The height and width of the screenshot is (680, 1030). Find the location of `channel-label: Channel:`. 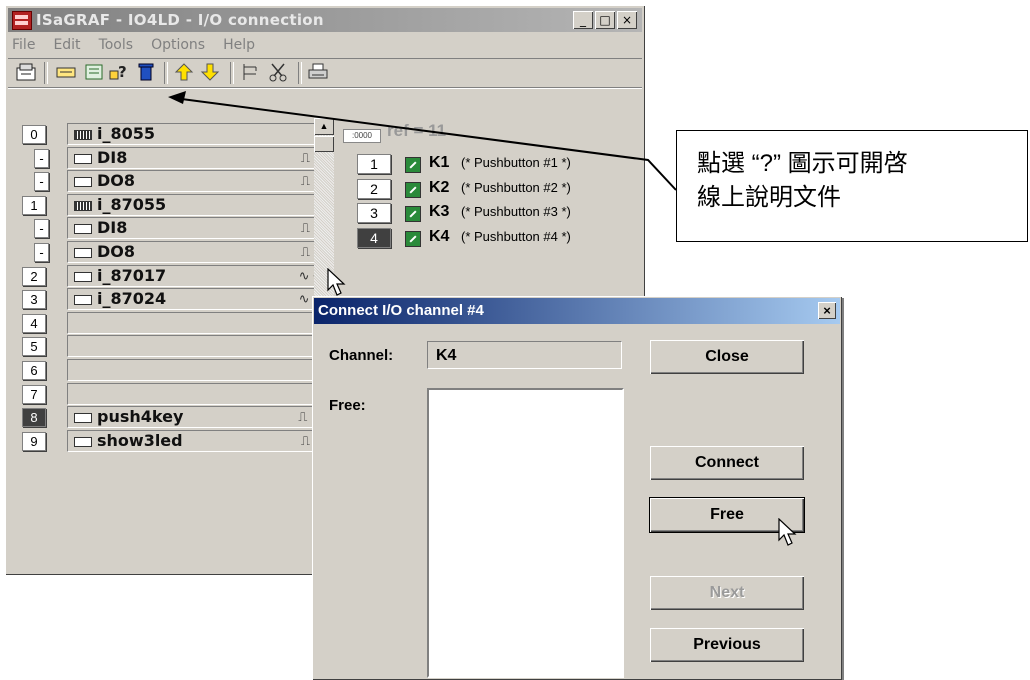

channel-label: Channel: is located at coordinates (361, 355).